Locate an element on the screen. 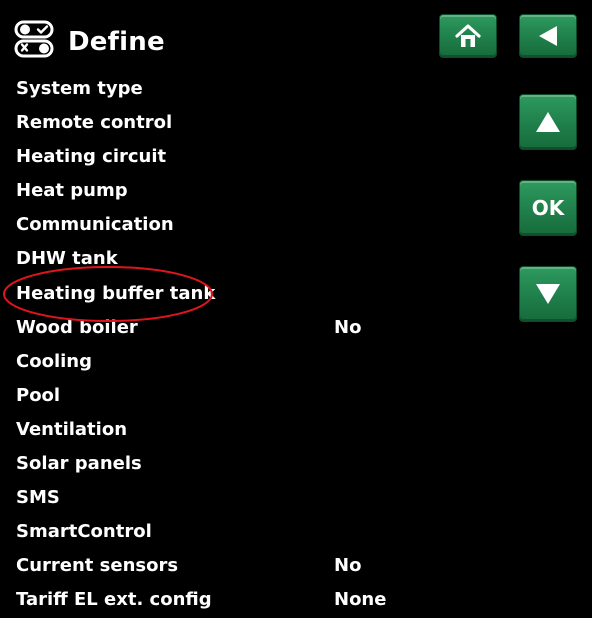  menu-item-value: None is located at coordinates (360, 600).